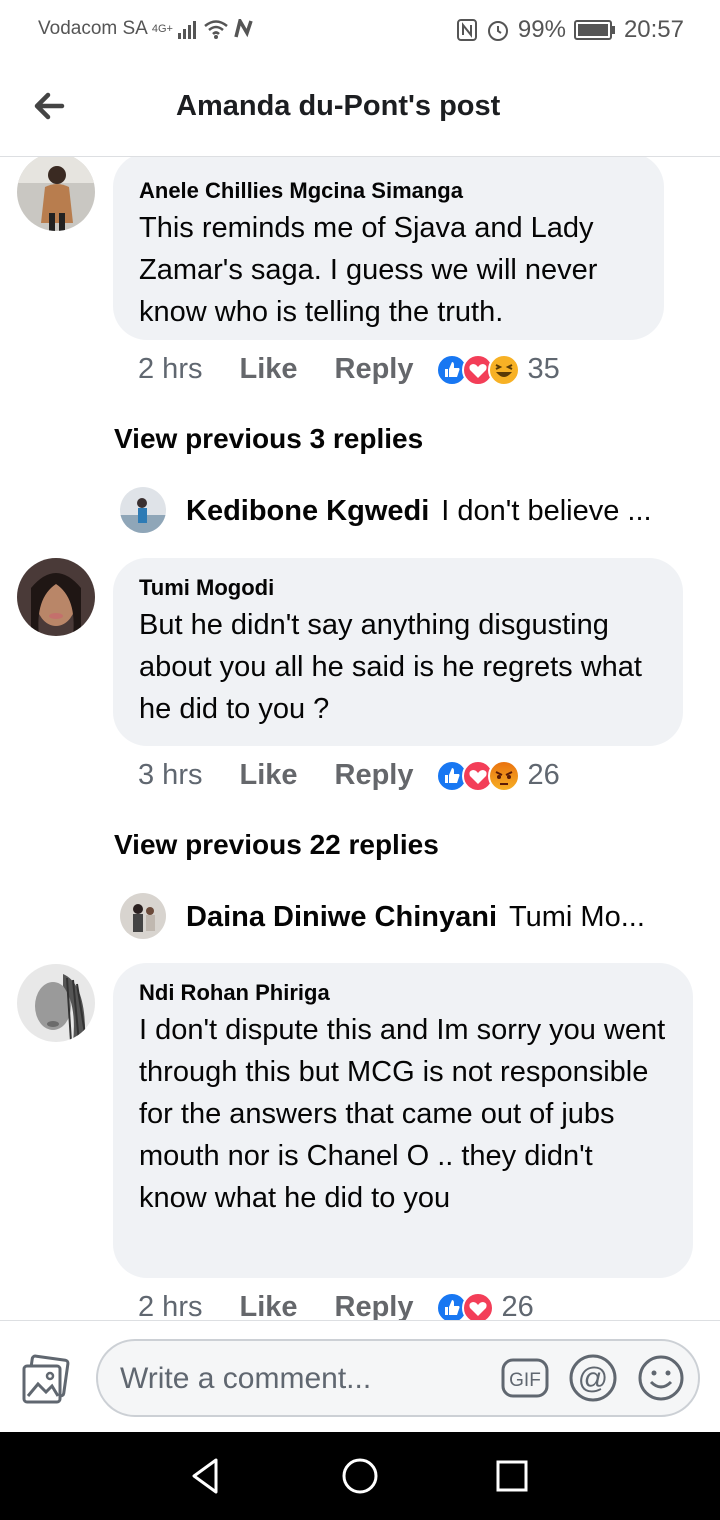 Image resolution: width=720 pixels, height=1520 pixels. I want to click on comment-actions: 2 hrs Like Reply 35, so click(349, 369).